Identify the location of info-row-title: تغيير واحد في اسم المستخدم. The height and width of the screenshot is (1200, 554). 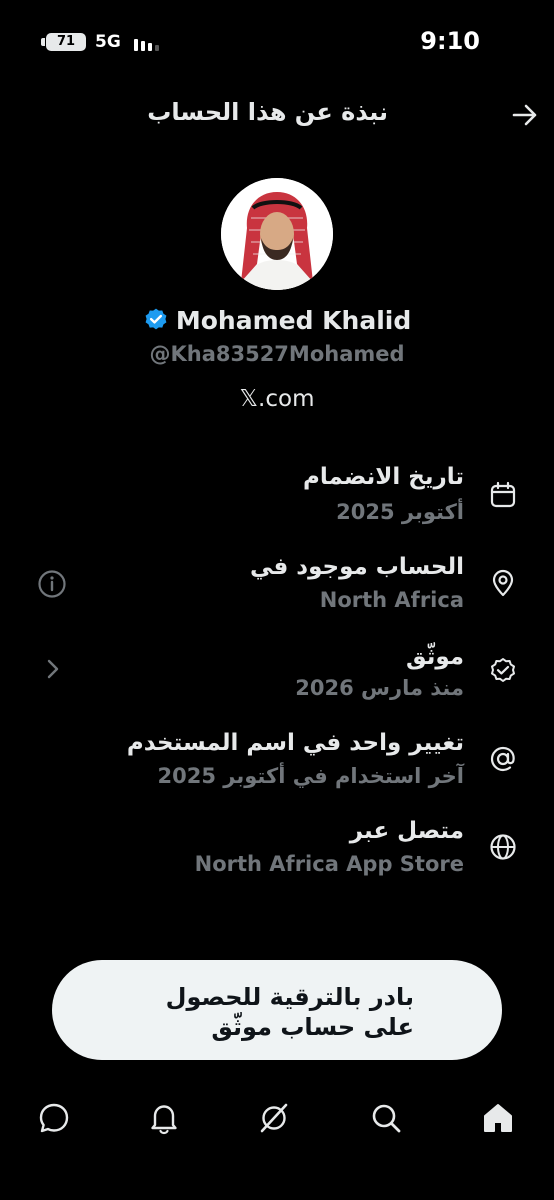
(295, 743).